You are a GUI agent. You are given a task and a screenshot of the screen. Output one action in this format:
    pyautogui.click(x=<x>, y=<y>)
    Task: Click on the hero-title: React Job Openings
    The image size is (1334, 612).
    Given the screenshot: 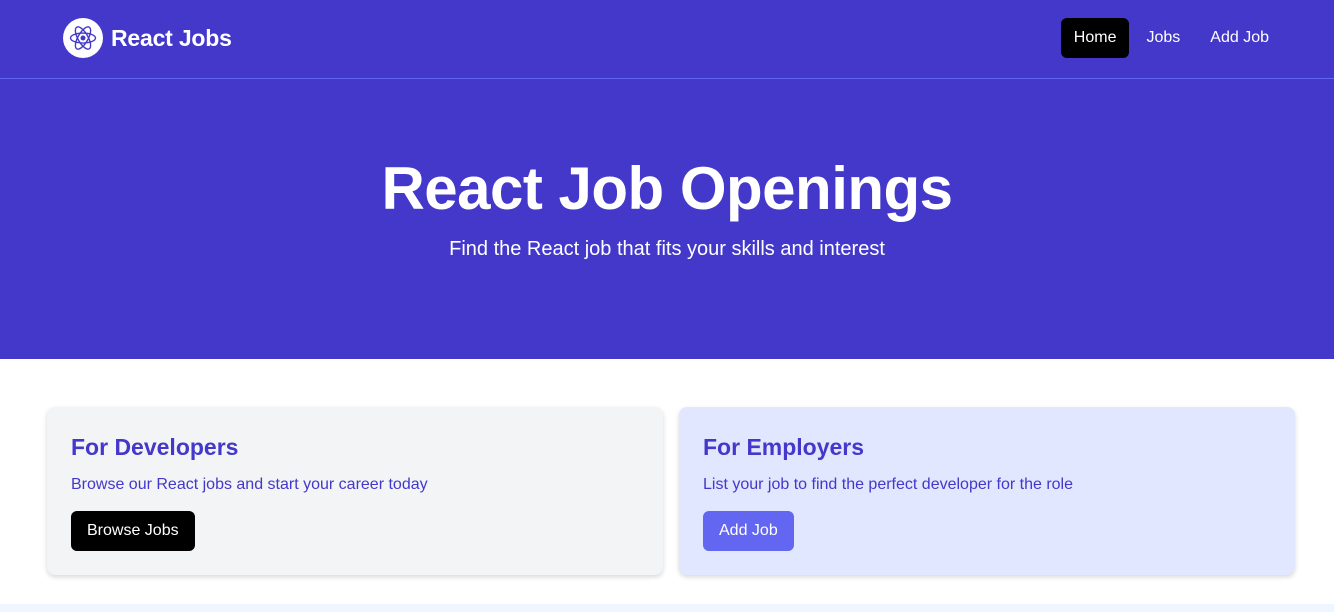 What is the action you would take?
    pyautogui.click(x=667, y=188)
    